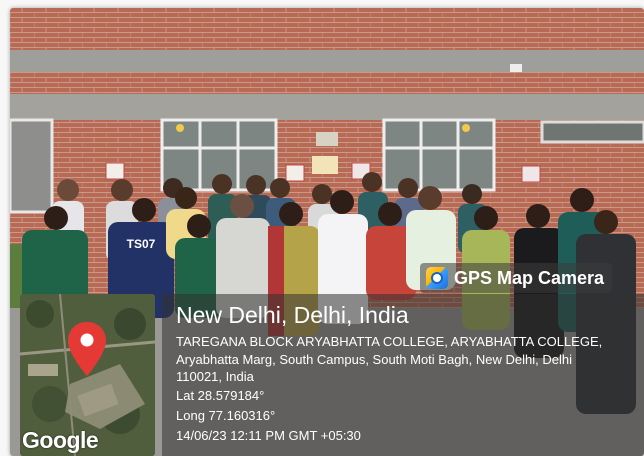  What do you see at coordinates (226, 415) in the screenshot?
I see `longitude-text: Long 77.160316°` at bounding box center [226, 415].